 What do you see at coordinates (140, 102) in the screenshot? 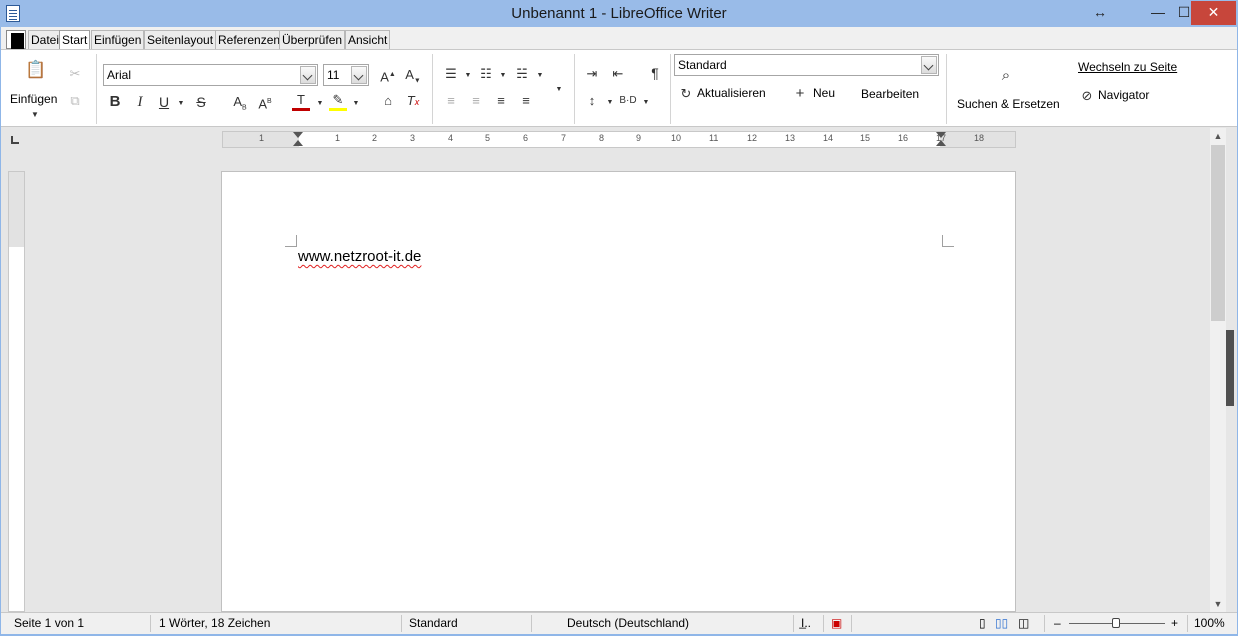
I see `italic-button: I` at bounding box center [140, 102].